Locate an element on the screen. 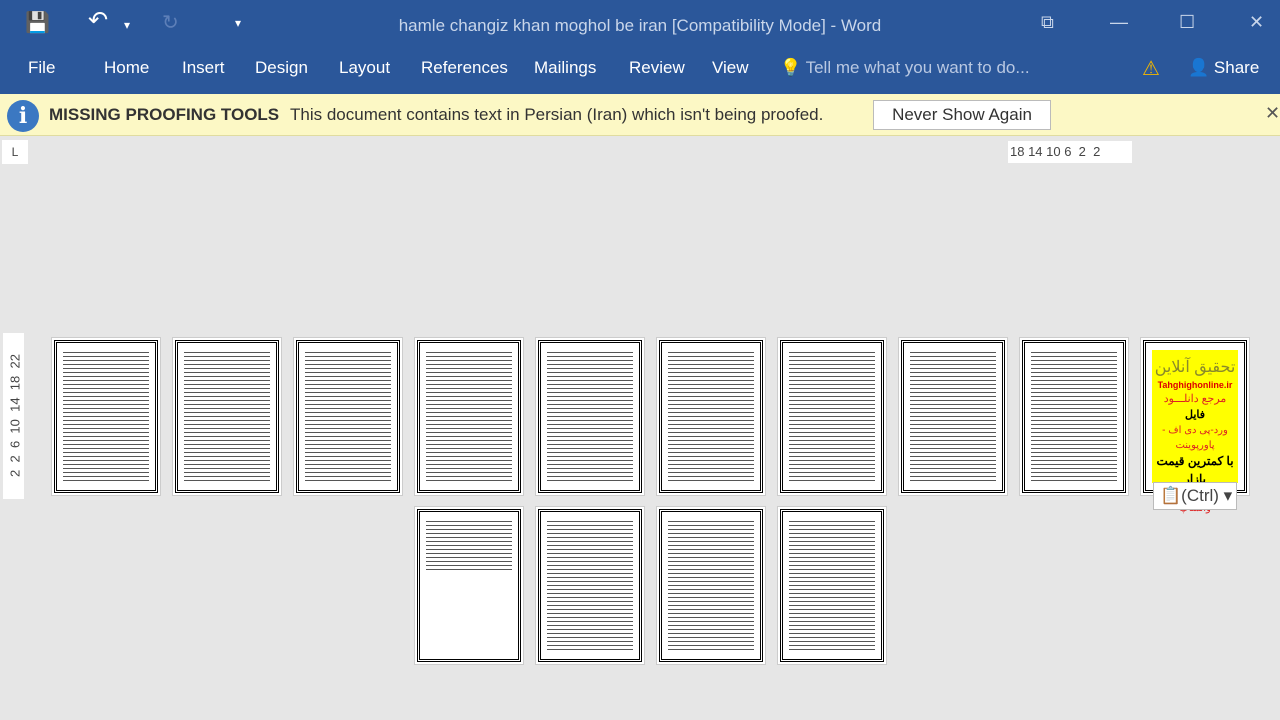  message-title: MISSING PROOFING TOOLS is located at coordinates (164, 114).